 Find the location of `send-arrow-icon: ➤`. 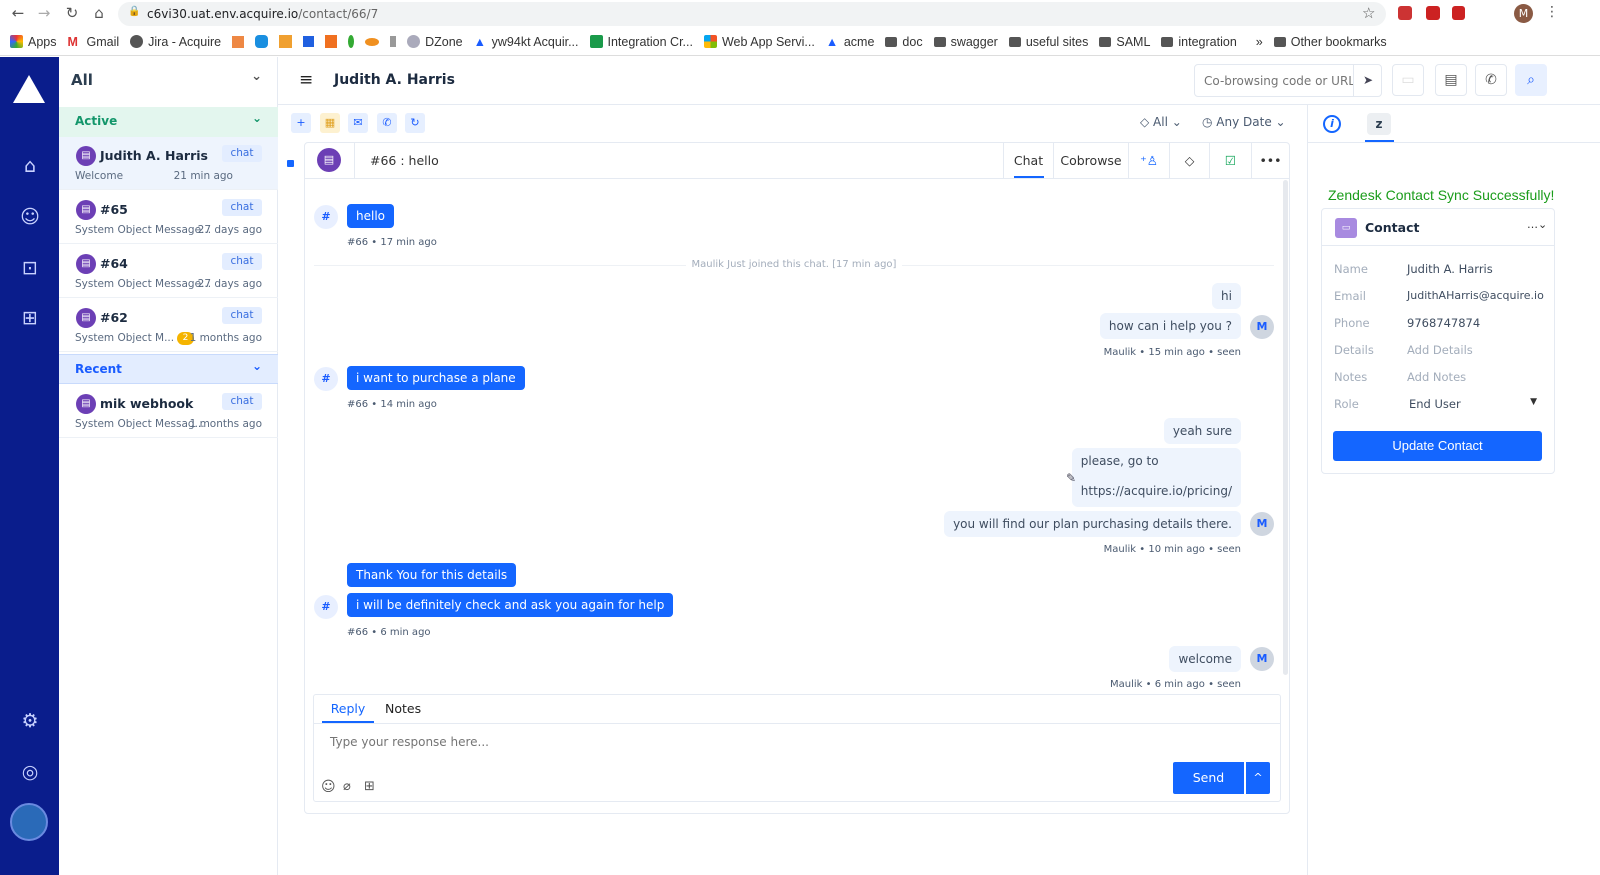

send-arrow-icon: ➤ is located at coordinates (1367, 80).